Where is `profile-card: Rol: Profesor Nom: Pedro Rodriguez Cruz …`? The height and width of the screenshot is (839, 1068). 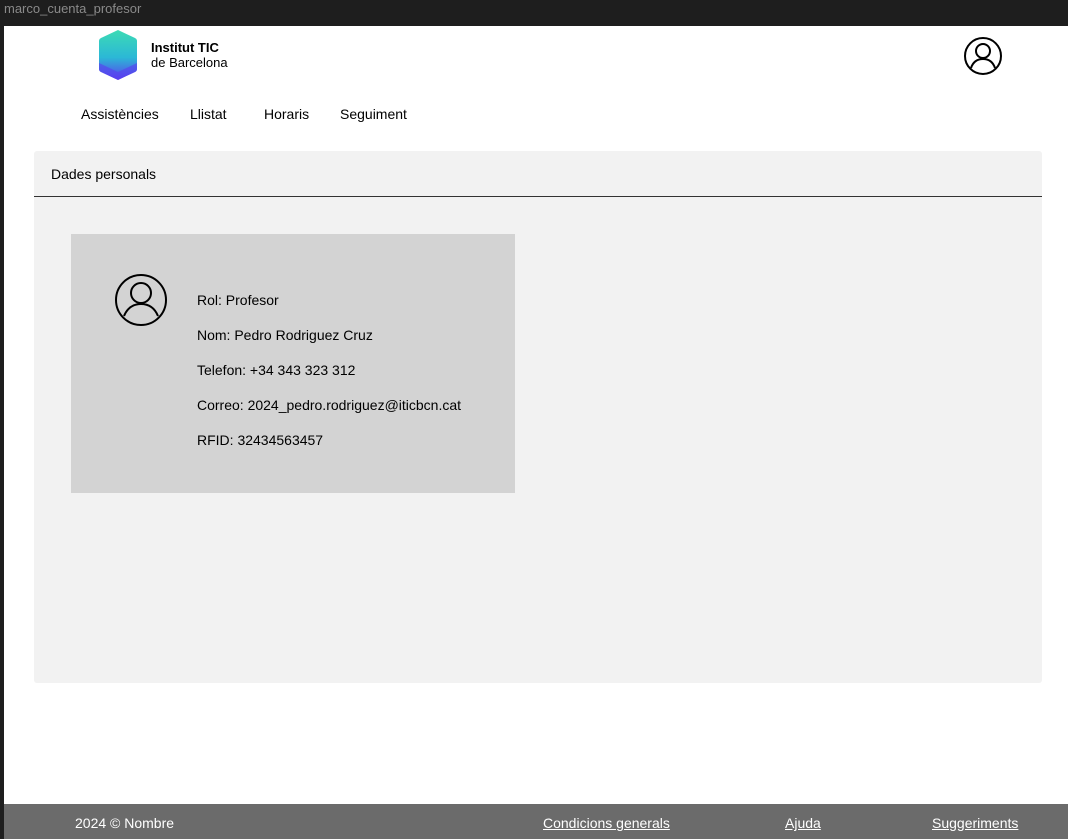
profile-card: Rol: Profesor Nom: Pedro Rodriguez Cruz … is located at coordinates (293, 363).